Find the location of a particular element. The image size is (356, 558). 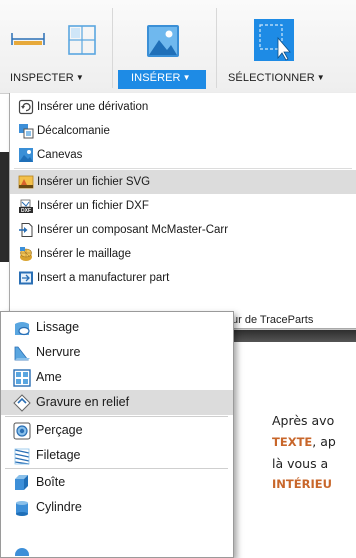

insert-label: INSÉRER ▼ is located at coordinates (161, 78).